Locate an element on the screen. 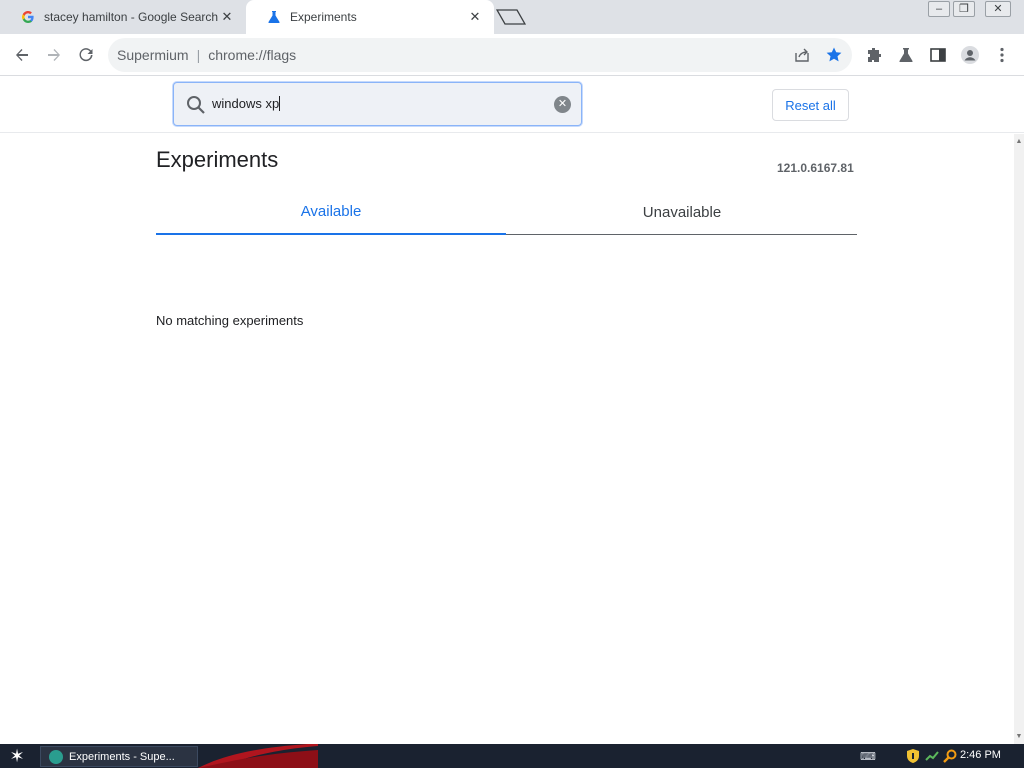  browser-toolbar: Supermium | chrome://flags is located at coordinates (512, 55).